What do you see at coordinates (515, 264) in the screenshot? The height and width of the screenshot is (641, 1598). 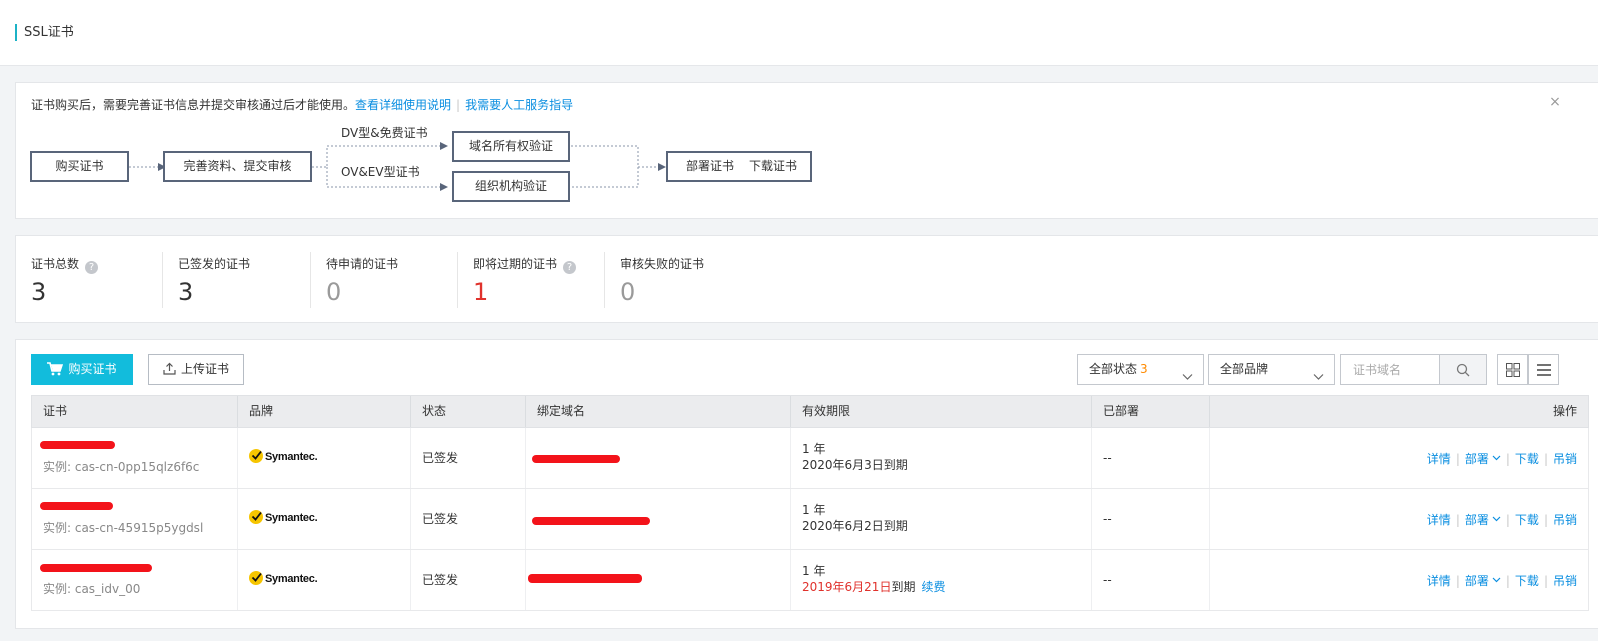 I see `stat-expiring-label: 即将过期的证书` at bounding box center [515, 264].